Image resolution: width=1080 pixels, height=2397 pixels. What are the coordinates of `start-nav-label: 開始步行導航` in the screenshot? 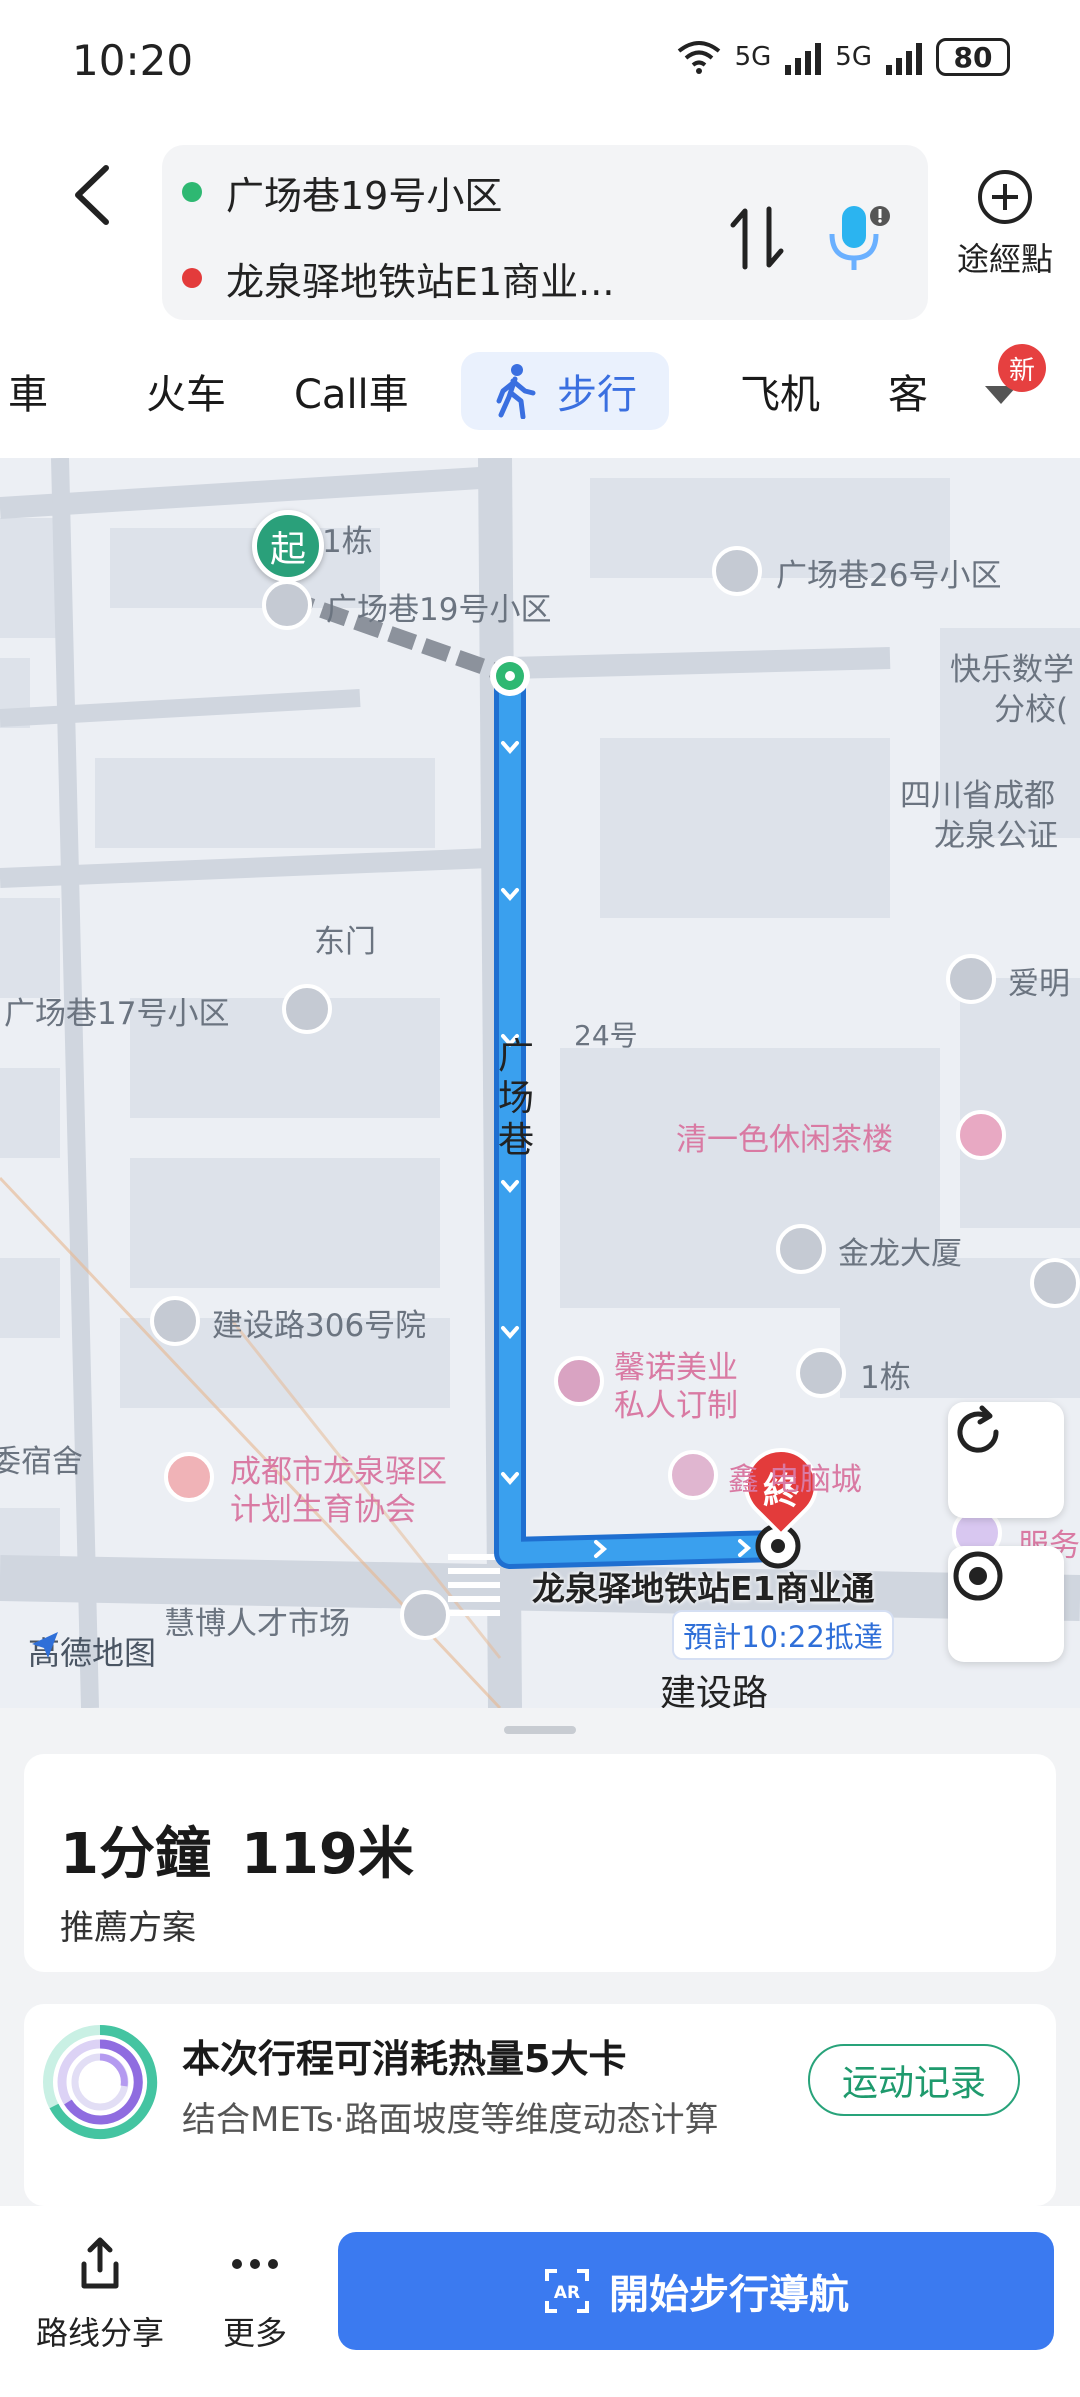 It's located at (729, 2295).